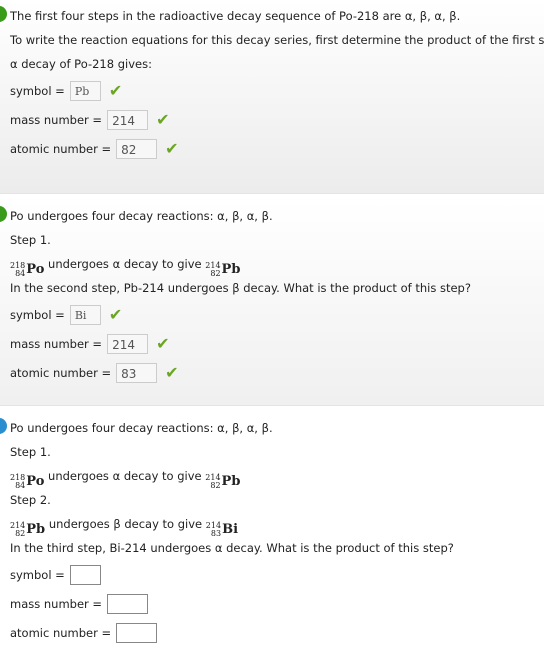  I want to click on element: Pb, so click(231, 481).